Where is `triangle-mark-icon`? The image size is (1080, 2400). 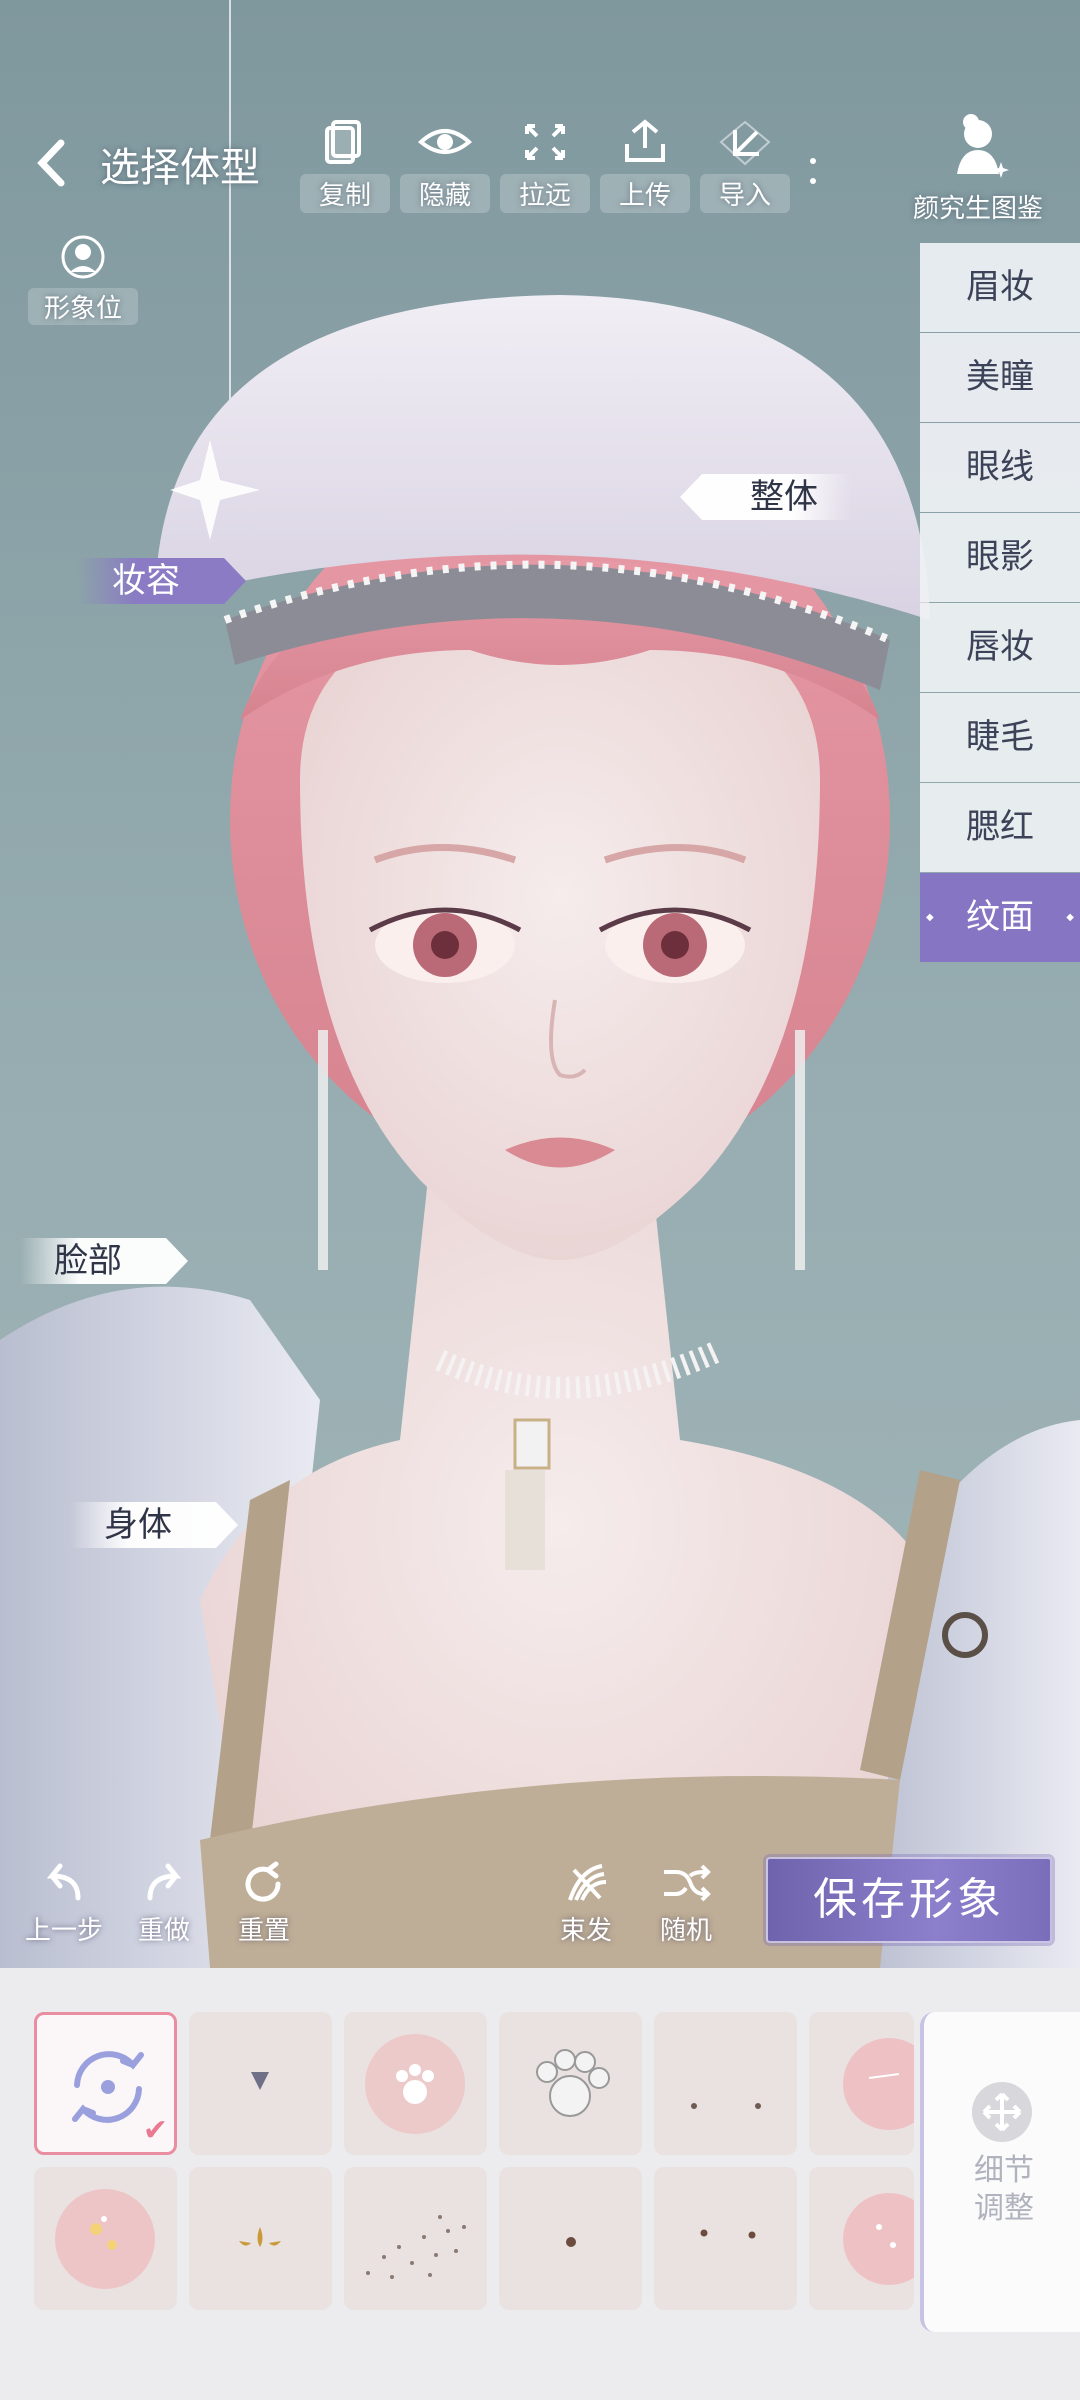 triangle-mark-icon is located at coordinates (260, 2081).